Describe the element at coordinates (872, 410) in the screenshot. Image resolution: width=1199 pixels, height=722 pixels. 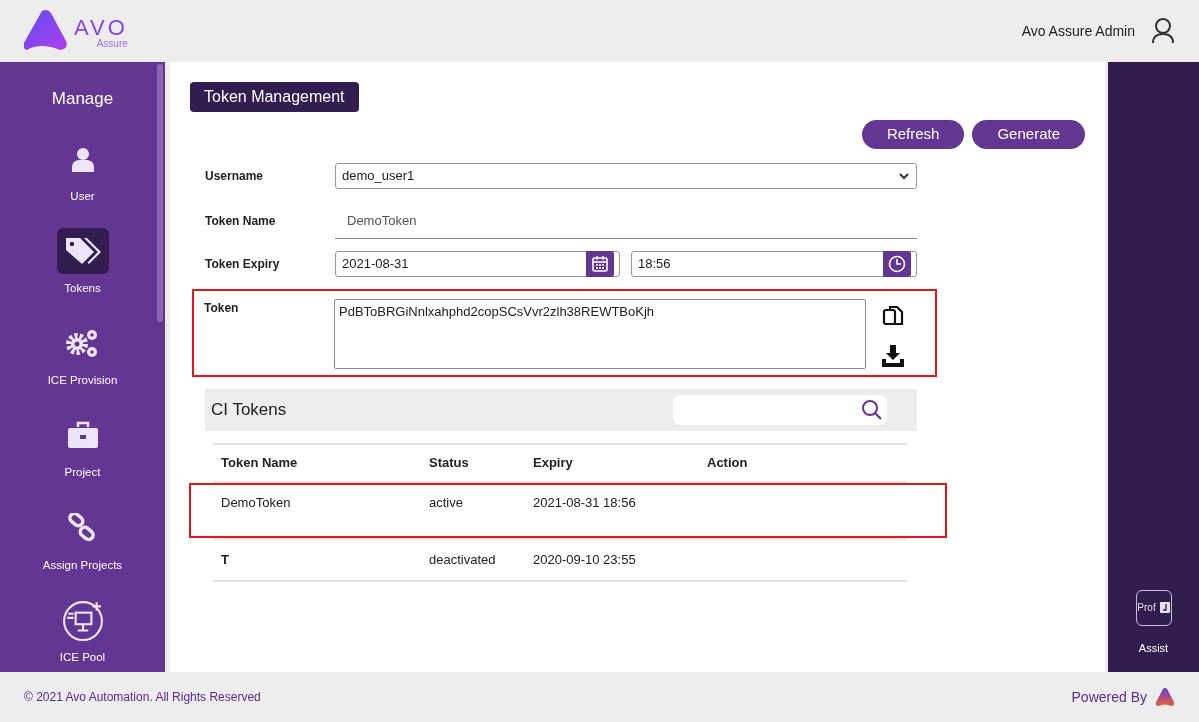
I see `search-icon` at that location.